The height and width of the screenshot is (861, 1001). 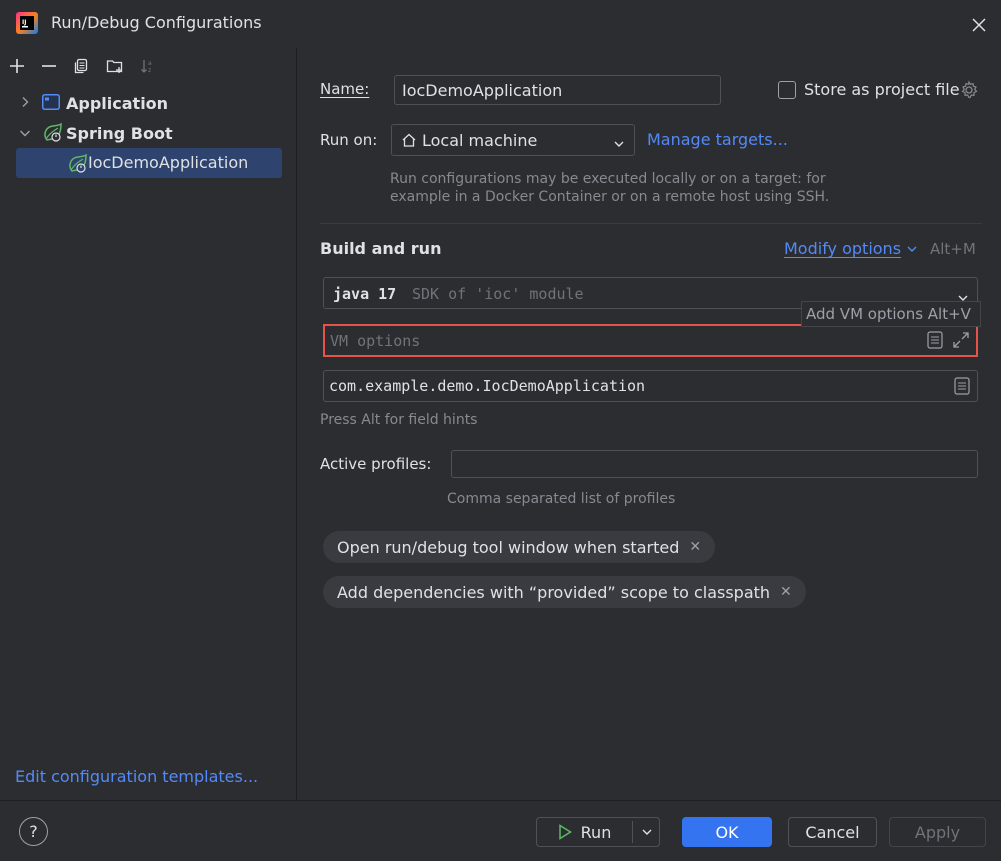 What do you see at coordinates (52, 134) in the screenshot?
I see `spring-boot-icon` at bounding box center [52, 134].